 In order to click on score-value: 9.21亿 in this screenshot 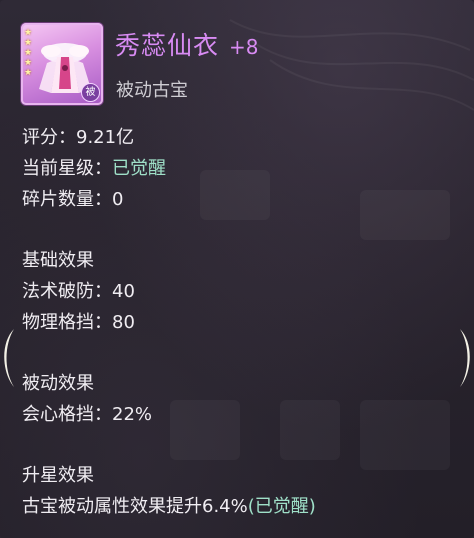, I will do `click(105, 137)`.